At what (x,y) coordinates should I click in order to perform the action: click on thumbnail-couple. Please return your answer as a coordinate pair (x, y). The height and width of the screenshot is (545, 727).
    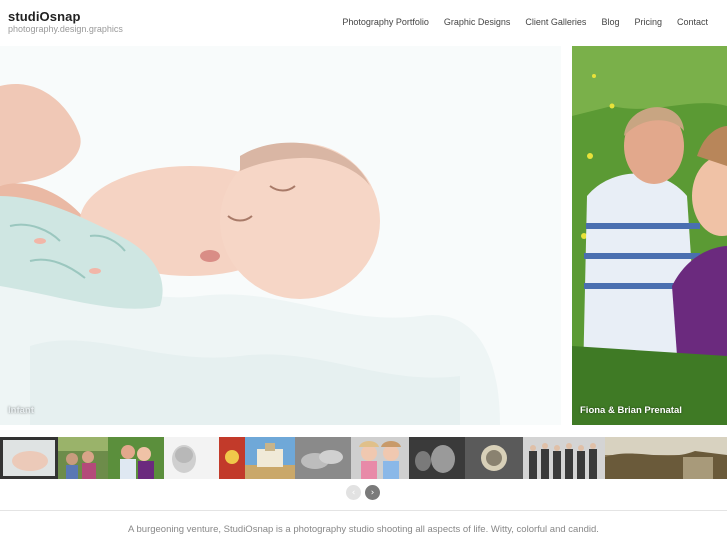
    Looking at the image, I should click on (136, 458).